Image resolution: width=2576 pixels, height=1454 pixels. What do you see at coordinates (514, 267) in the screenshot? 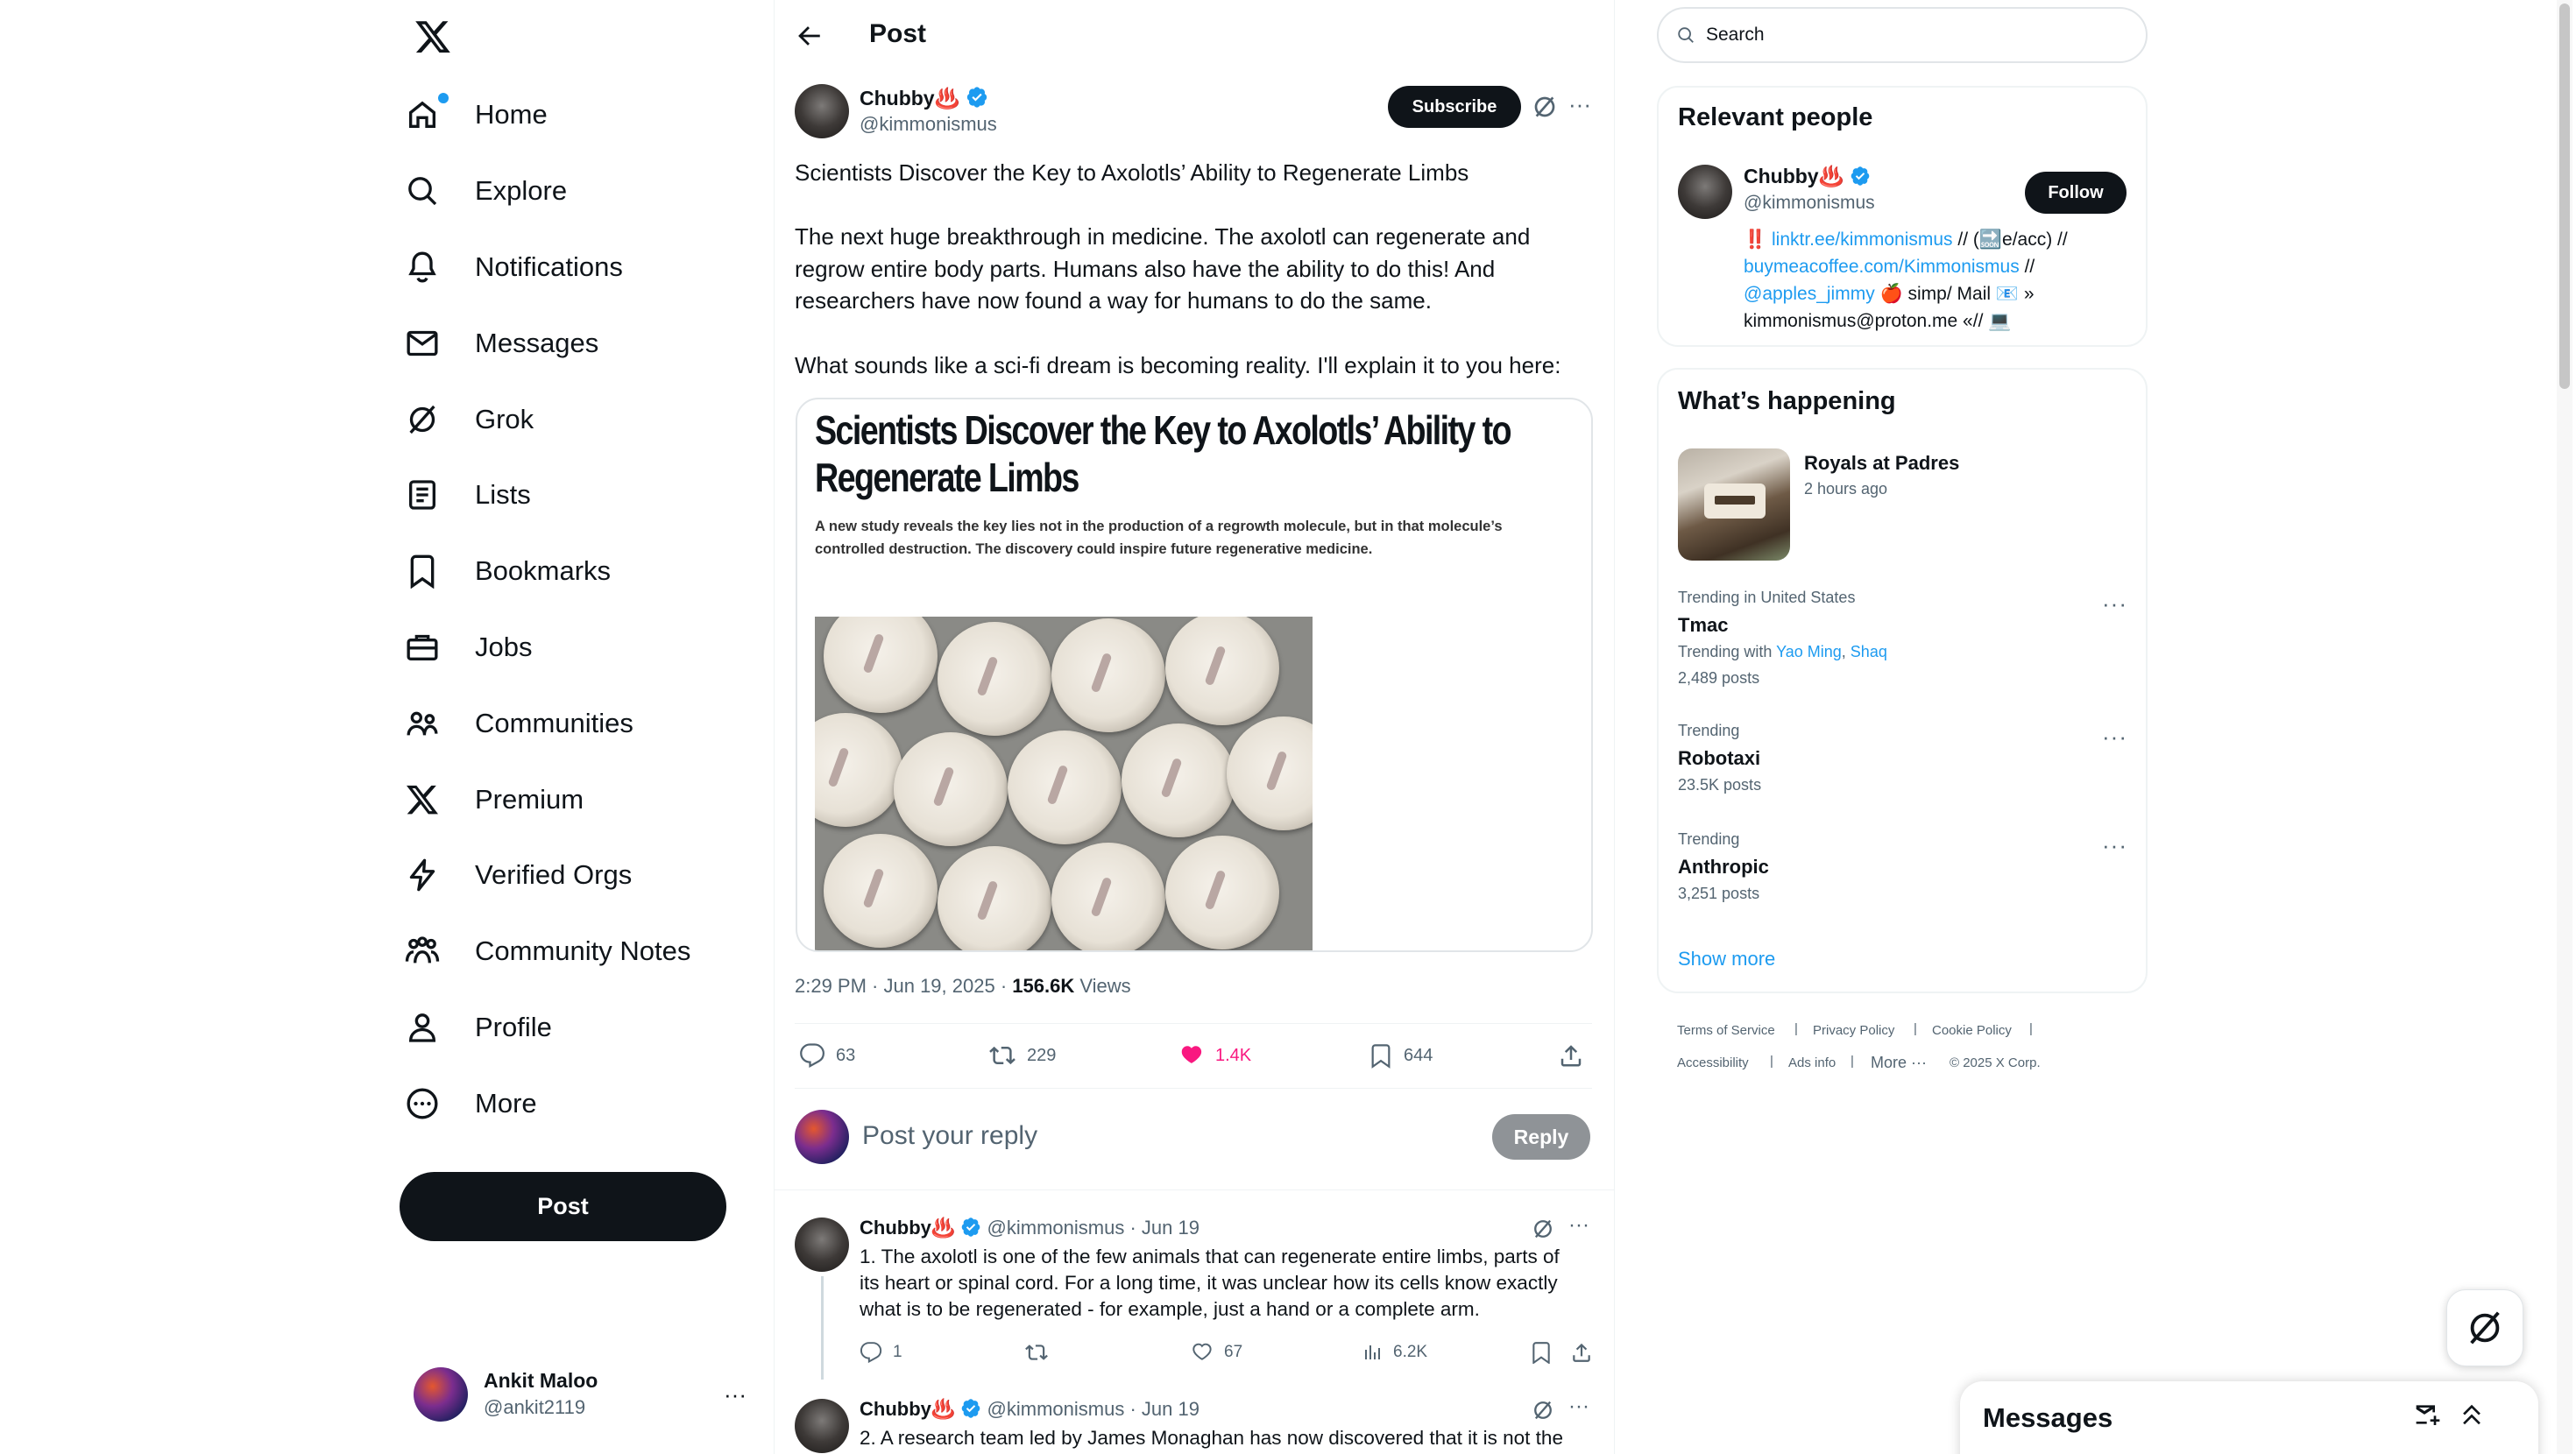
I see `sidebar-item-notifications: Notifications` at bounding box center [514, 267].